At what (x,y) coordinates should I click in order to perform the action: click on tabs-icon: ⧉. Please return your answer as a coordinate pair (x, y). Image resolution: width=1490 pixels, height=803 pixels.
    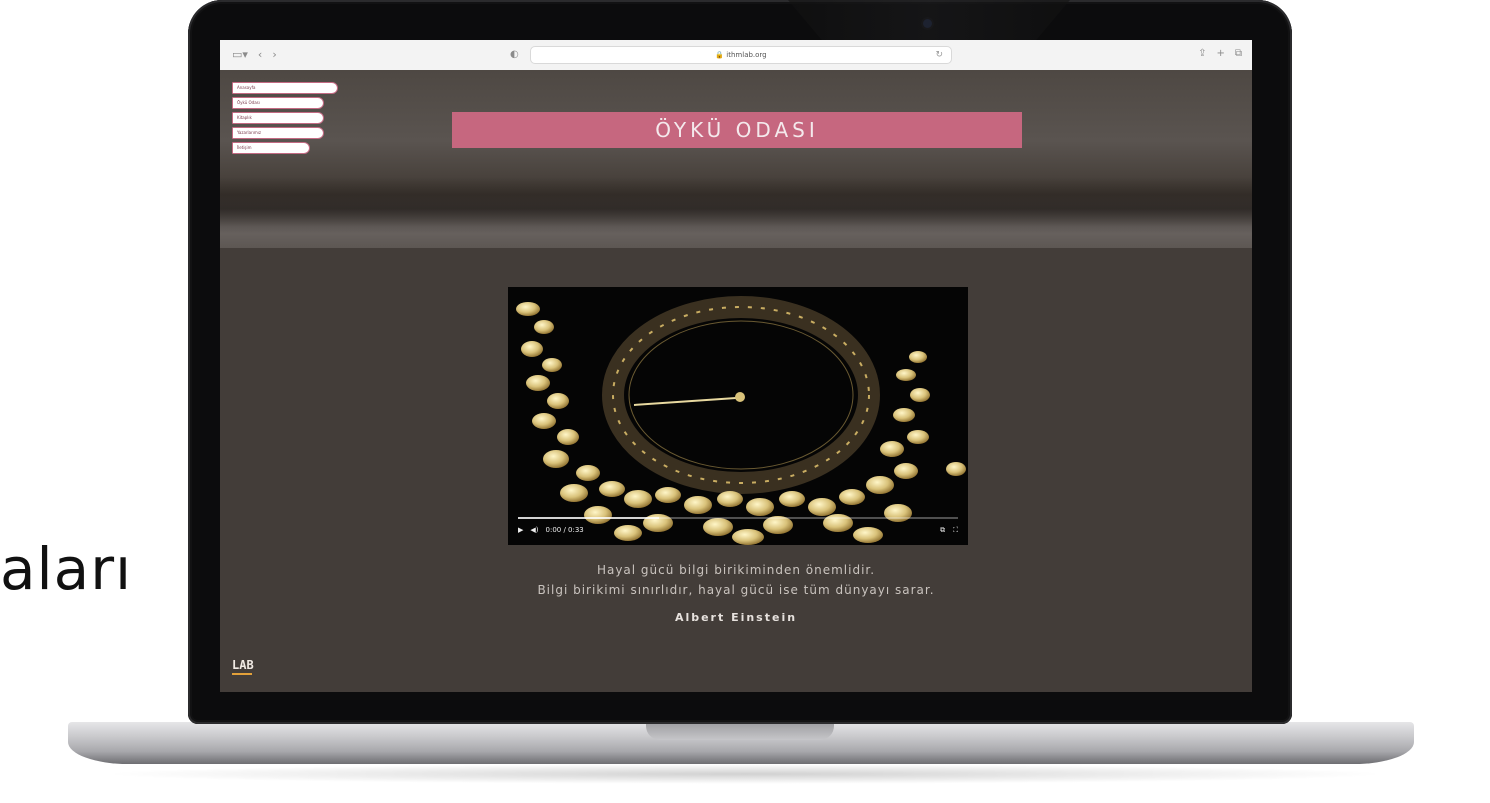
    Looking at the image, I should click on (1238, 53).